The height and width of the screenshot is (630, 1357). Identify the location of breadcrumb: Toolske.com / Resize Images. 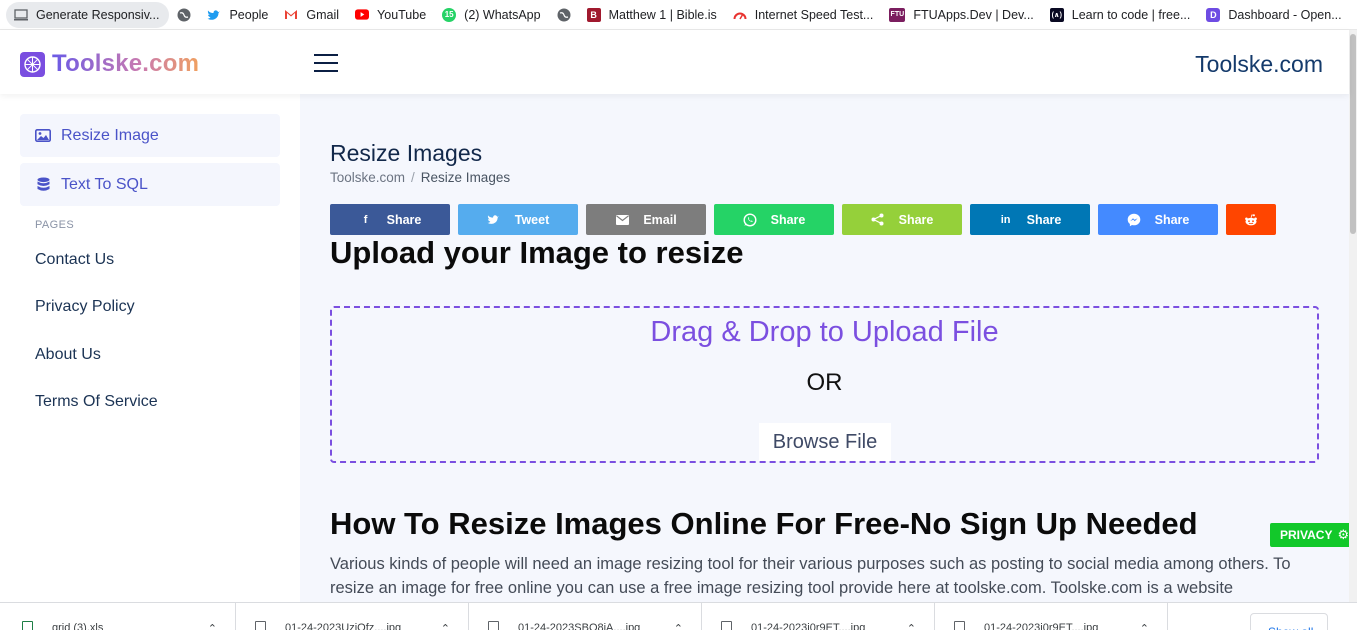
(420, 177).